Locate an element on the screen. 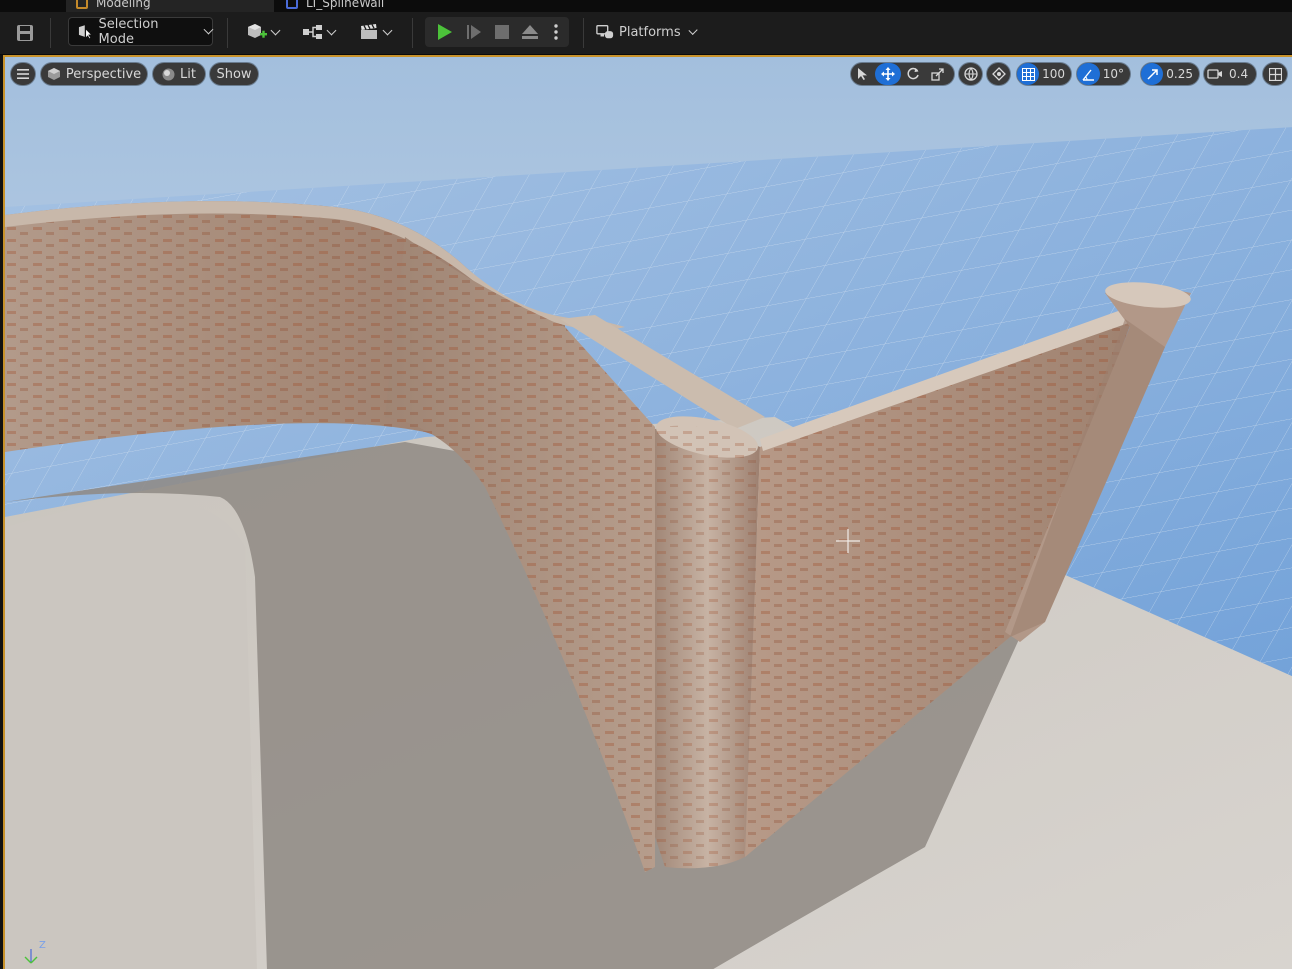 The height and width of the screenshot is (969, 1292). save-button is located at coordinates (25, 33).